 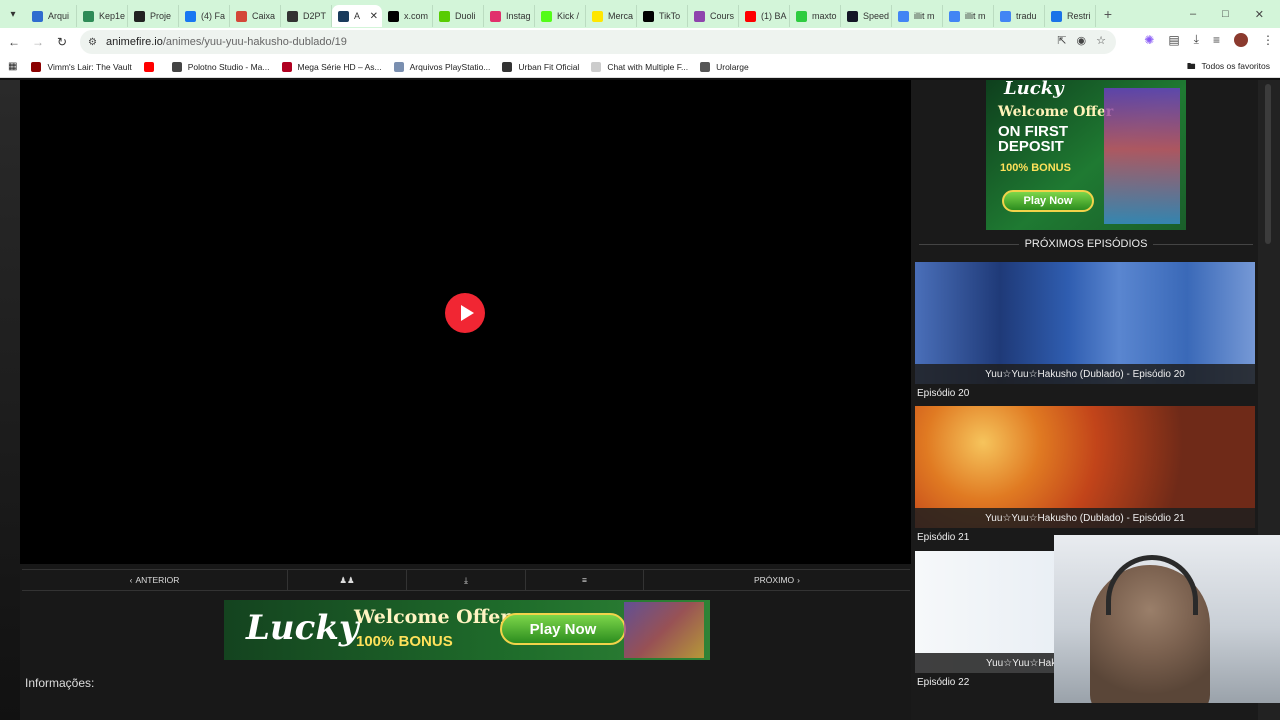 I want to click on side-ad-bonus: 100% BONUS, so click(x=1035, y=168).